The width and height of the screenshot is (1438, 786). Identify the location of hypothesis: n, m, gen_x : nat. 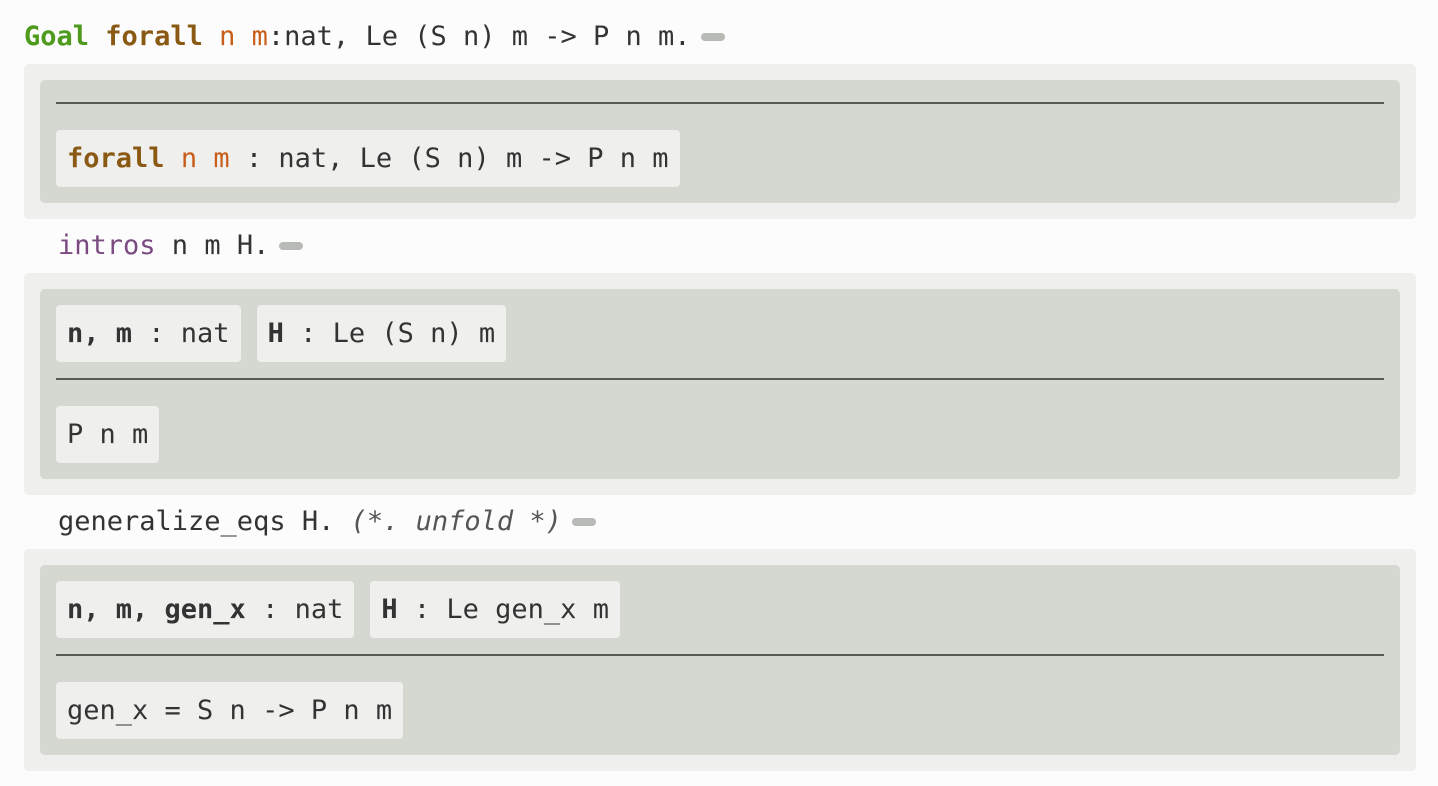
(205, 609).